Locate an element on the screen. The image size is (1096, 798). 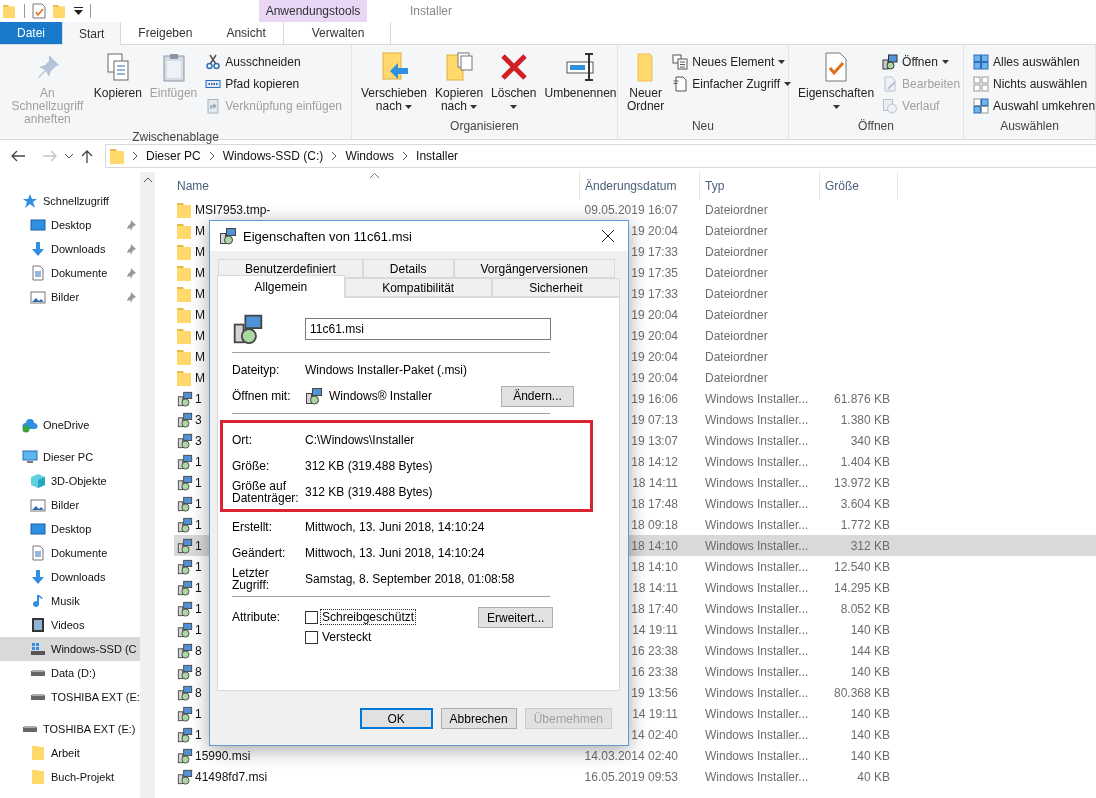
dialog-tab: Allgemein is located at coordinates (281, 286).